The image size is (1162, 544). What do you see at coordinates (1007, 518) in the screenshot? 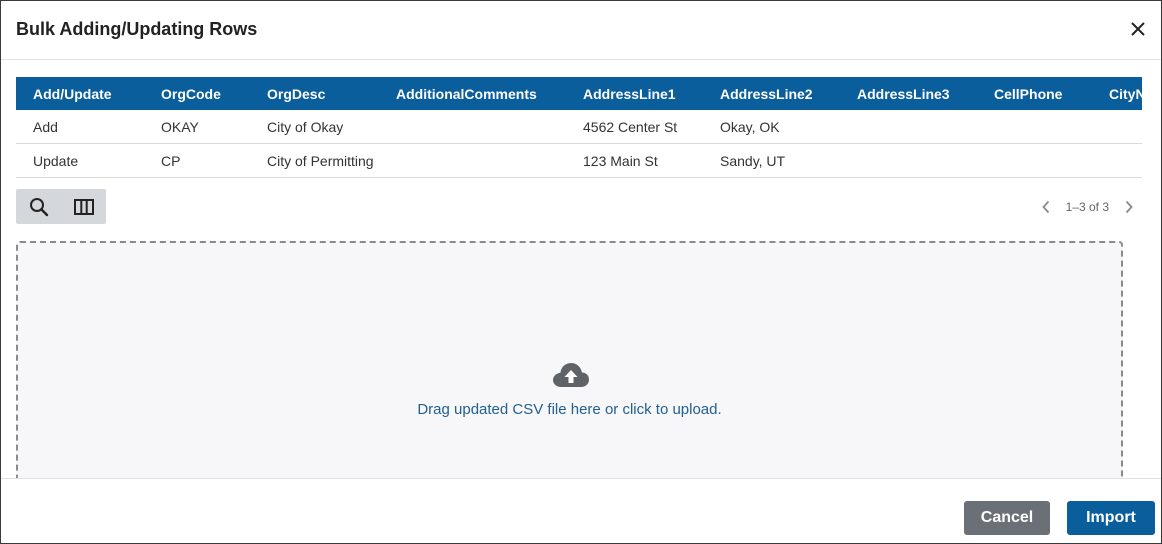
I see `cancel-button: Cancel` at bounding box center [1007, 518].